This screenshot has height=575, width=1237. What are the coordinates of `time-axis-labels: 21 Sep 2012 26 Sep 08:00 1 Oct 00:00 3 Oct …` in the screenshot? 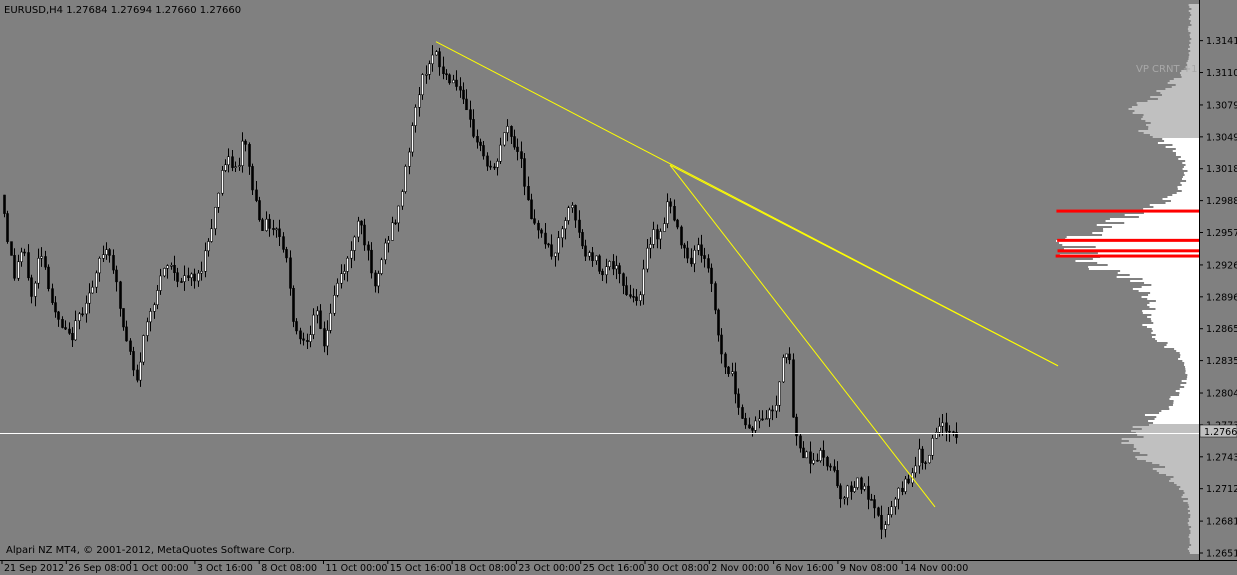 It's located at (484, 567).